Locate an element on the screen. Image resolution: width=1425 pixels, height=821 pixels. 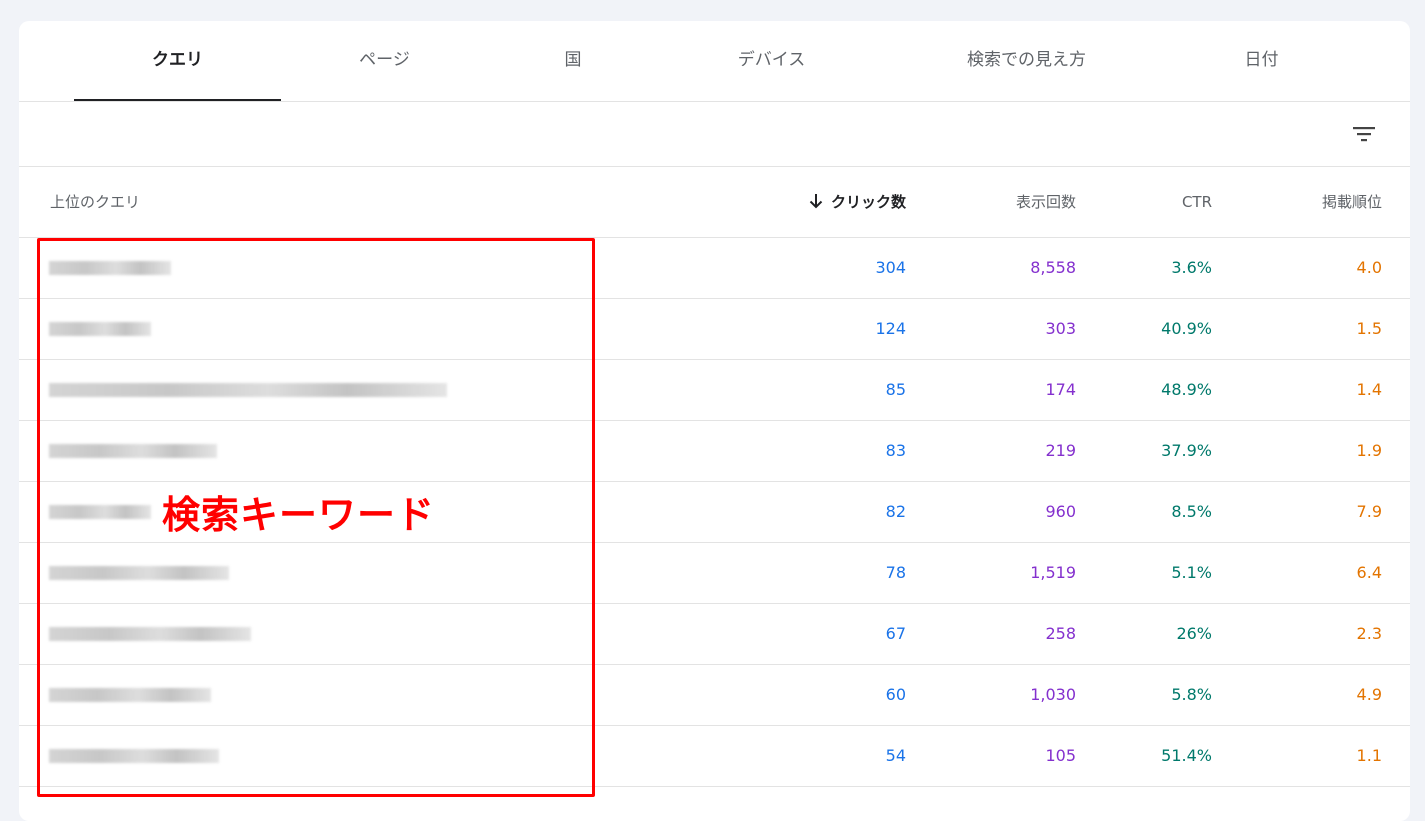
clicks-cell: 54 is located at coordinates (895, 755).